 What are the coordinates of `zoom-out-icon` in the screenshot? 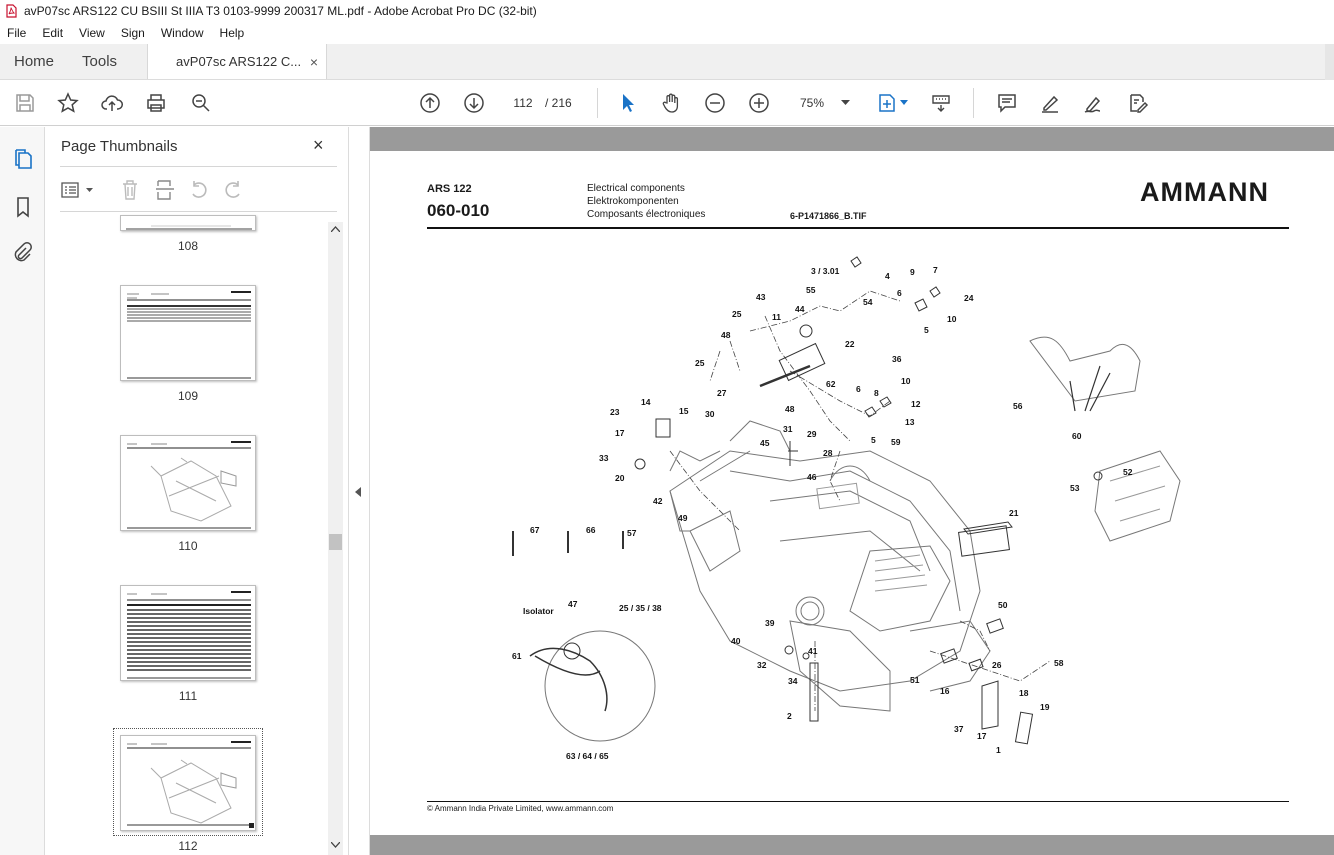 It's located at (715, 103).